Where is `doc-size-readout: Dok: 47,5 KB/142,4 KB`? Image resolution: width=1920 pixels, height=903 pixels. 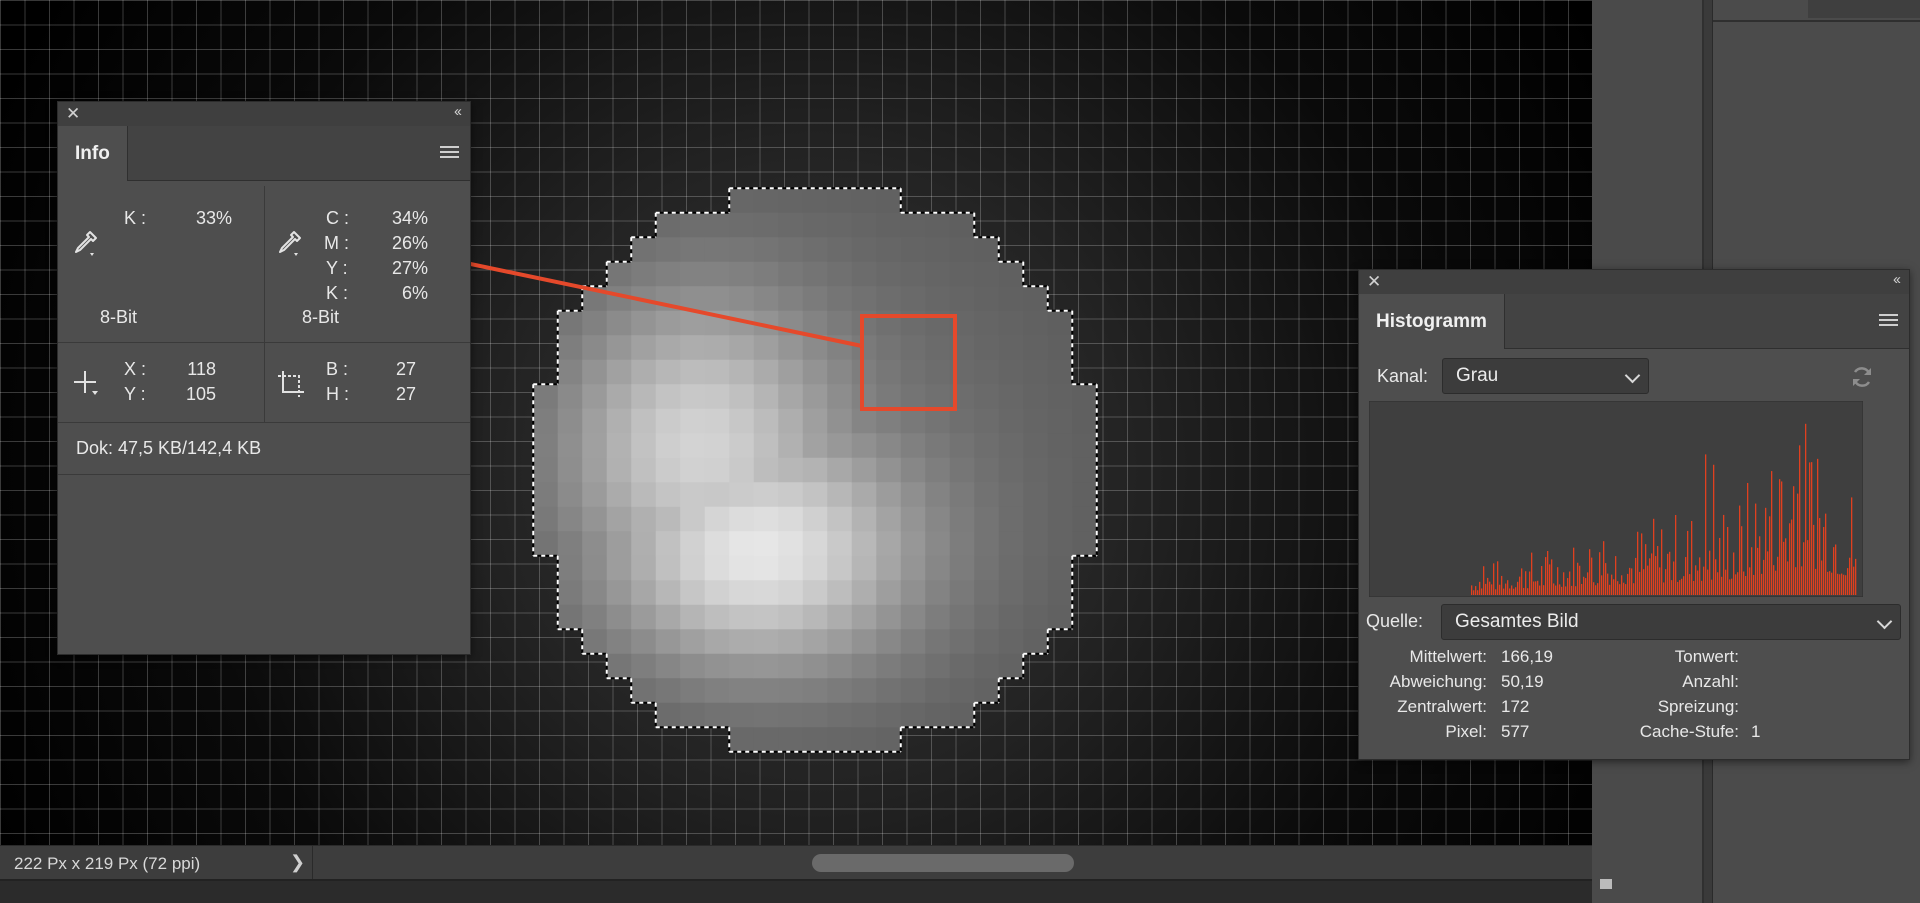 doc-size-readout: Dok: 47,5 KB/142,4 KB is located at coordinates (169, 448).